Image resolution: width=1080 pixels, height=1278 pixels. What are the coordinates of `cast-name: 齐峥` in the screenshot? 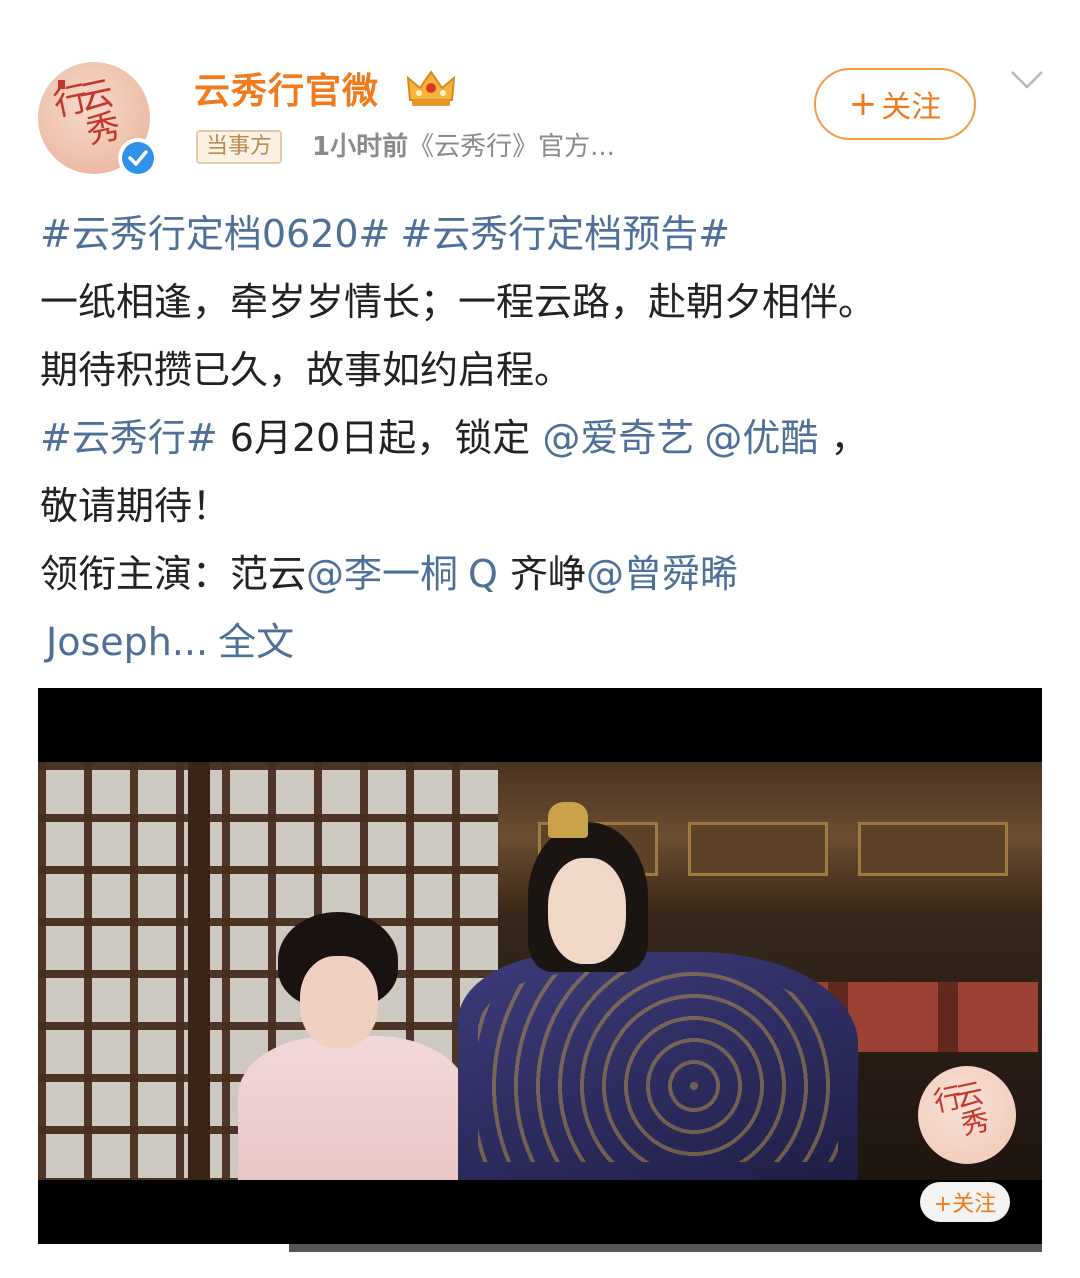 It's located at (542, 574).